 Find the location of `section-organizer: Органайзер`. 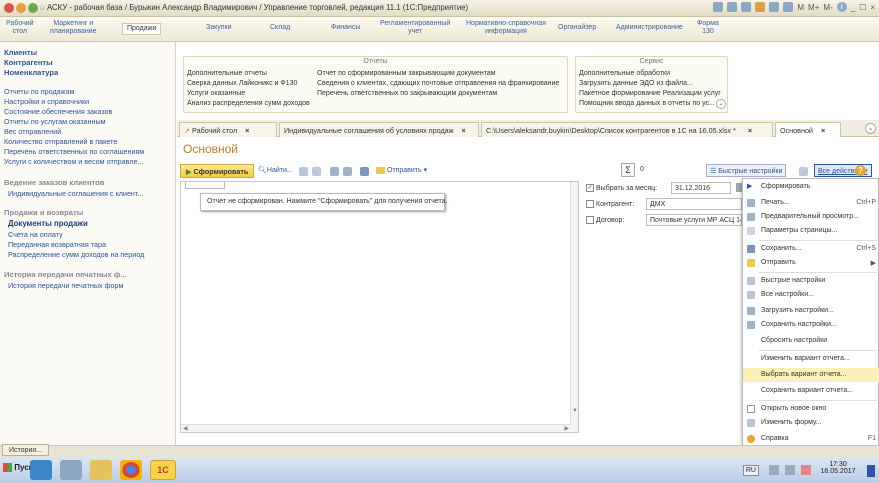

section-organizer: Органайзер is located at coordinates (577, 28).